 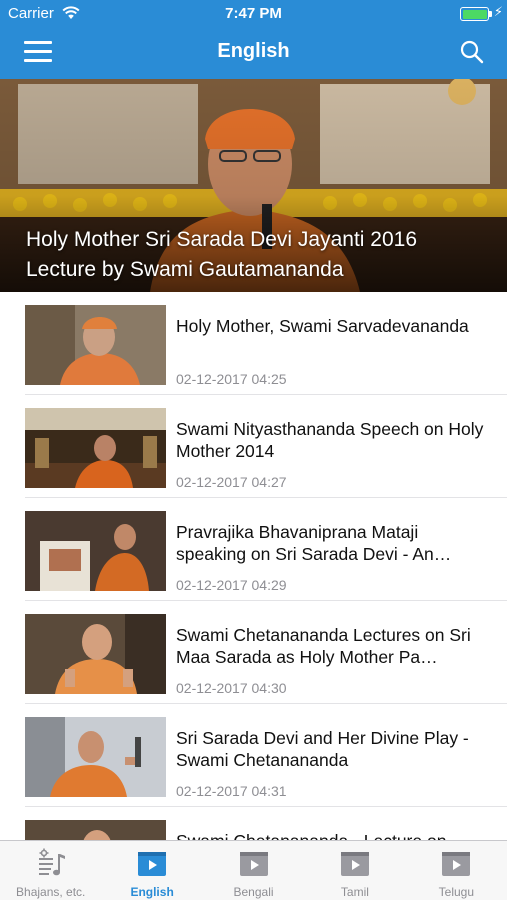 I want to click on tab-english: English, so click(x=151, y=870).